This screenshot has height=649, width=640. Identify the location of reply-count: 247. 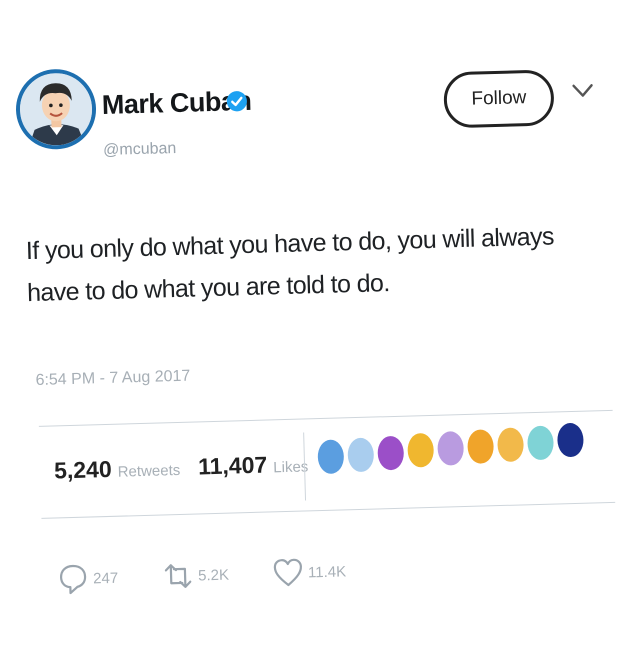
(105, 578).